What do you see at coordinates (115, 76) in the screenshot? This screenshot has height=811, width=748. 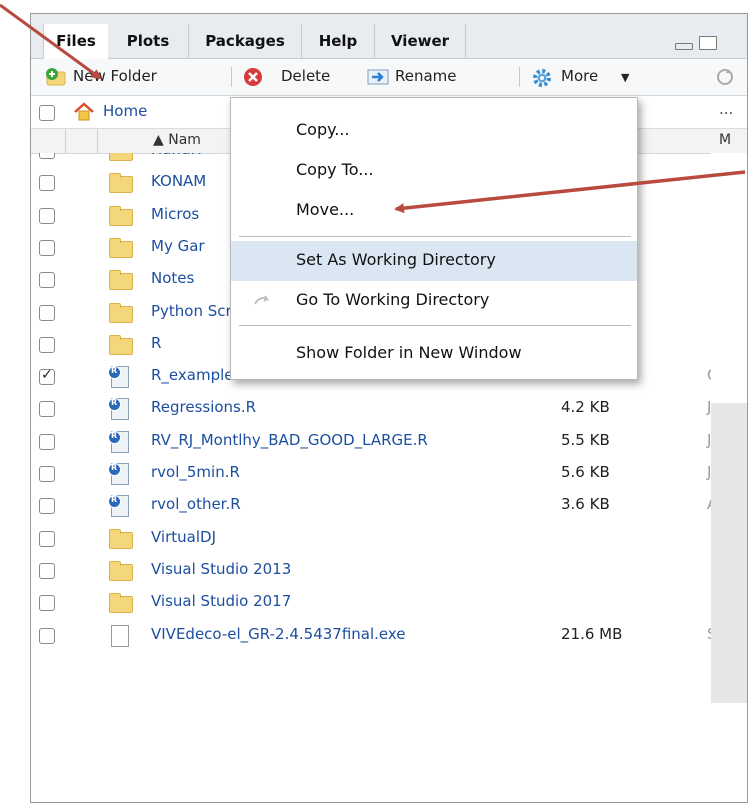 I see `new-folder-label: New Folder` at bounding box center [115, 76].